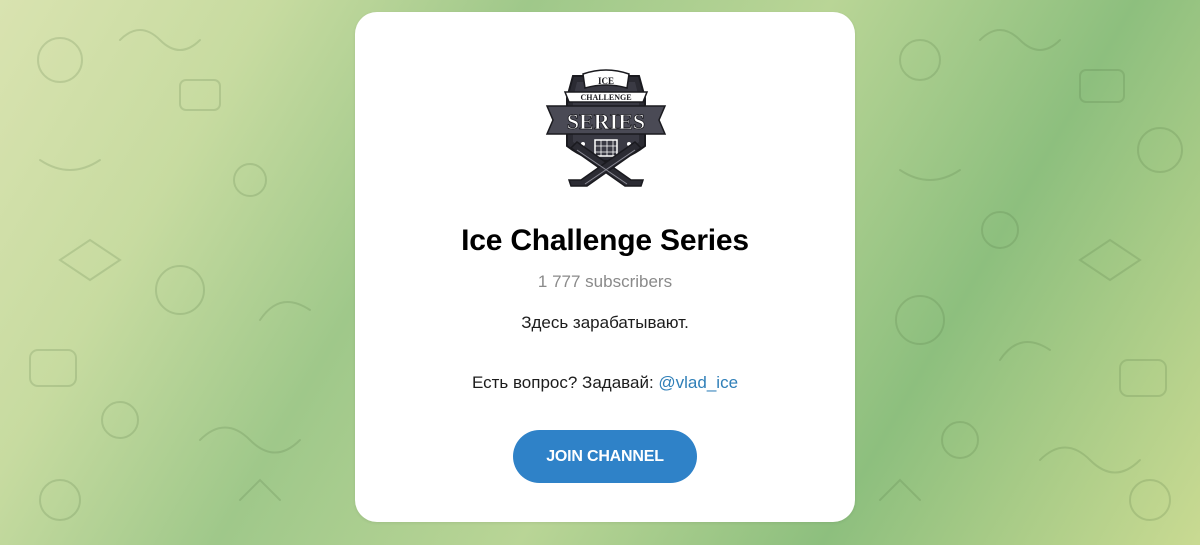 The image size is (1200, 545). Describe the element at coordinates (605, 240) in the screenshot. I see `channel-title: Ice Challenge Series` at that location.